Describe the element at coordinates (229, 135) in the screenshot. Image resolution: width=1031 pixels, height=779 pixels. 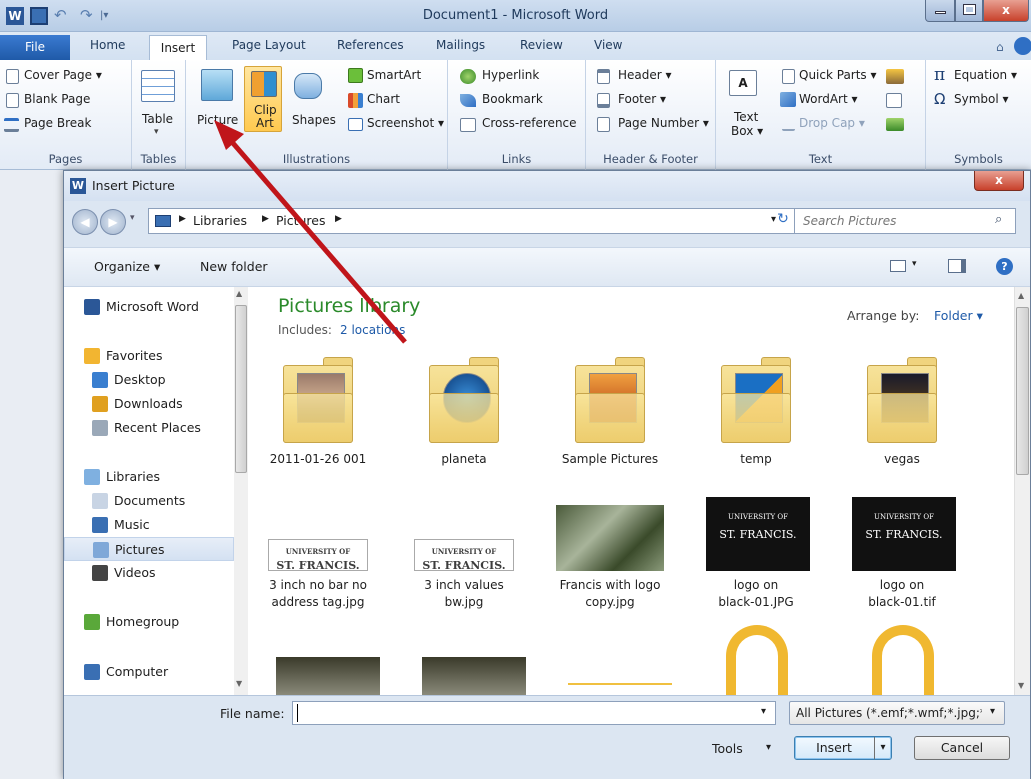
I see `arrow-head` at that location.